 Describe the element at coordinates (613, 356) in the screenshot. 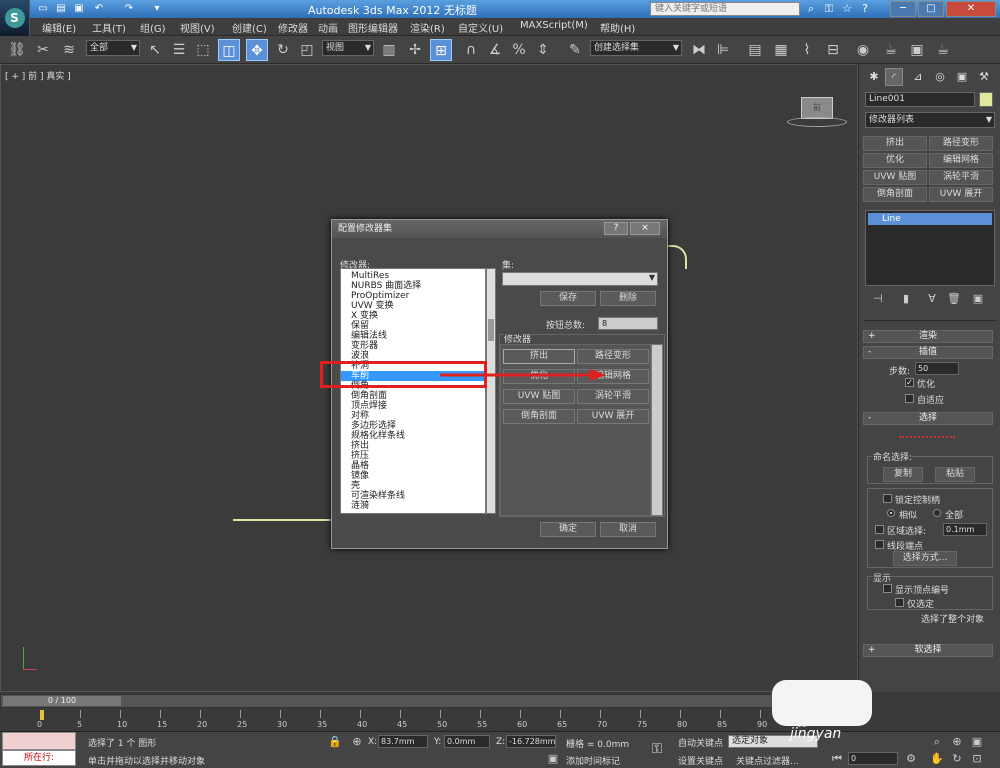

I see `panel-button-path-deform: 路径变形` at that location.